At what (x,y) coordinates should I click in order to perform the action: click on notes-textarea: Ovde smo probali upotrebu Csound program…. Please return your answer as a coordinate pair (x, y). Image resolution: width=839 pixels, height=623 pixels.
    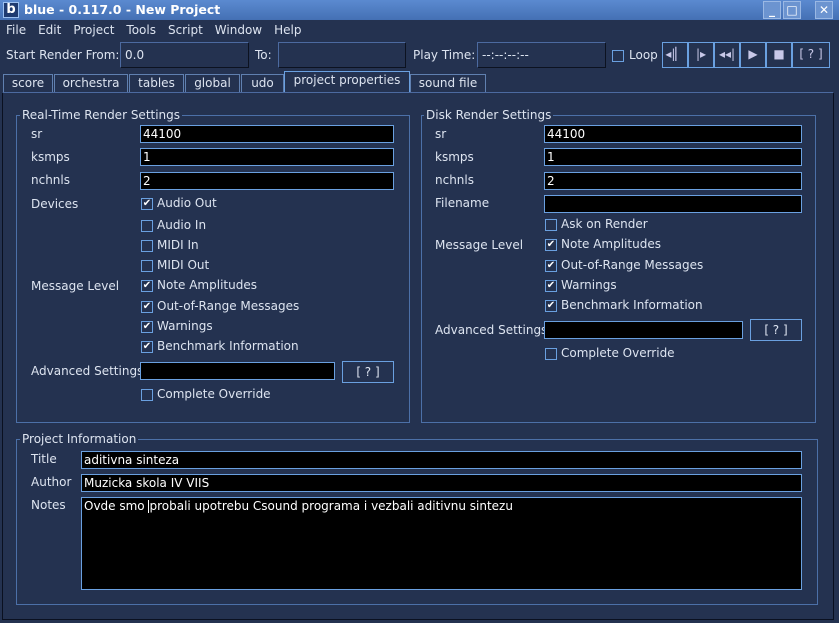
    Looking at the image, I should click on (441, 543).